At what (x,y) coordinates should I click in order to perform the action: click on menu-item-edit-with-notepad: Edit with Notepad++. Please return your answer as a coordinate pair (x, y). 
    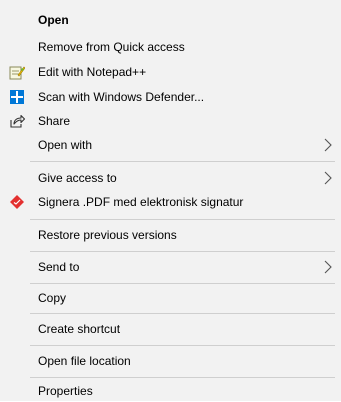
    Looking at the image, I should click on (170, 72).